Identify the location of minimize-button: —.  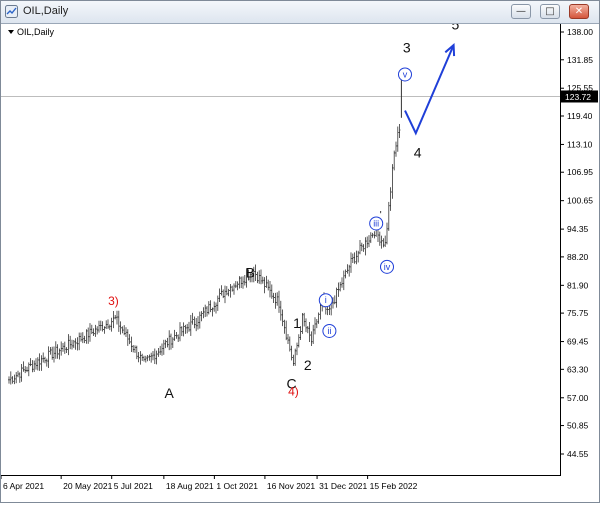
(521, 11).